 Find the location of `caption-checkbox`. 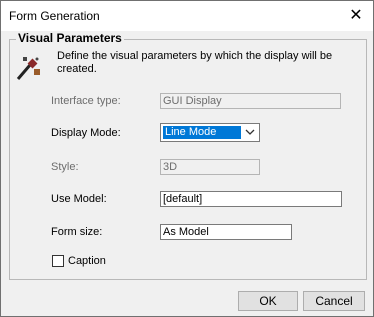

caption-checkbox is located at coordinates (58, 261).